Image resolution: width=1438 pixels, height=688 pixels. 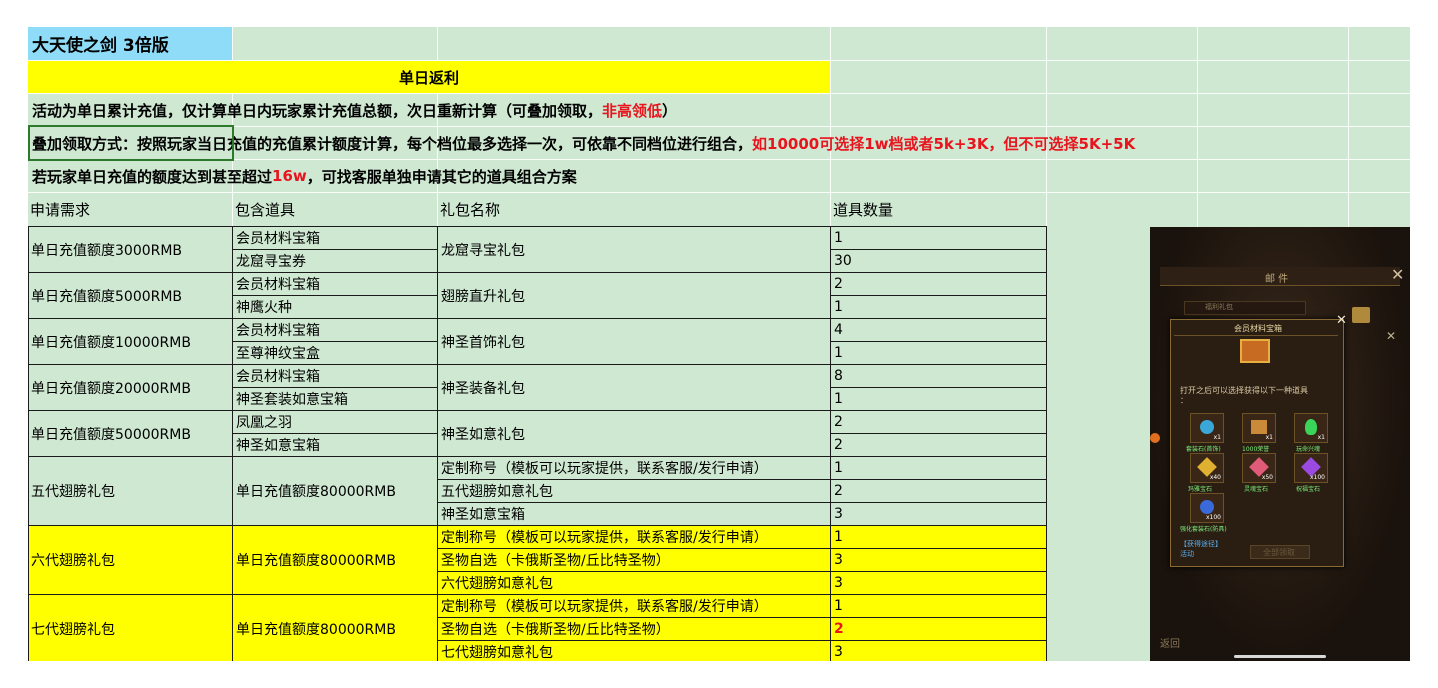 What do you see at coordinates (634, 514) in the screenshot?
I see `wing-item: 神圣如意宝箱` at bounding box center [634, 514].